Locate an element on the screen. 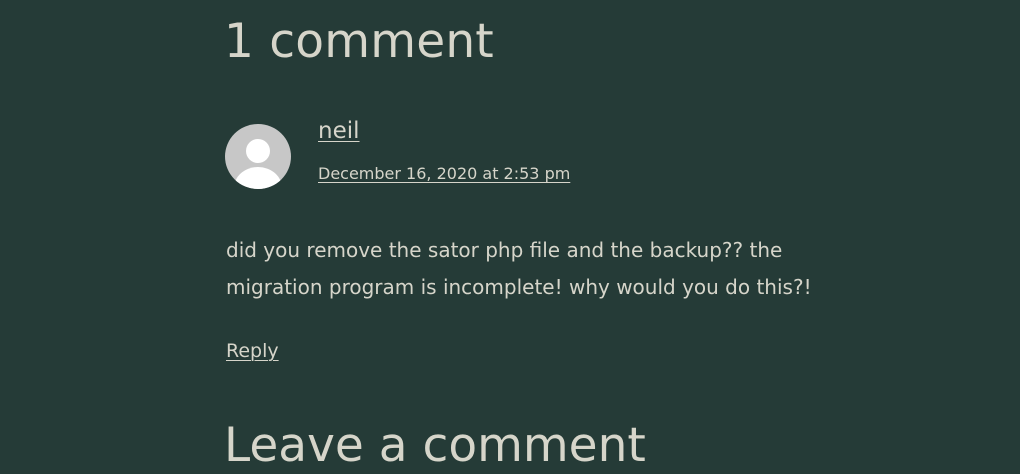 Image resolution: width=1020 pixels, height=474 pixels. avatar is located at coordinates (258, 156).